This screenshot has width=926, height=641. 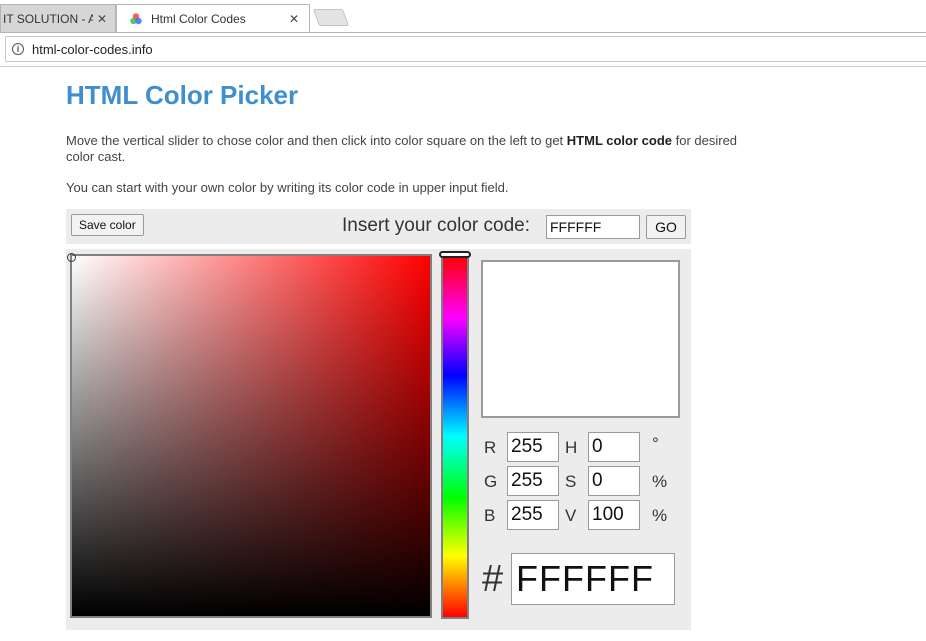 I want to click on value-field: 100, so click(x=614, y=515).